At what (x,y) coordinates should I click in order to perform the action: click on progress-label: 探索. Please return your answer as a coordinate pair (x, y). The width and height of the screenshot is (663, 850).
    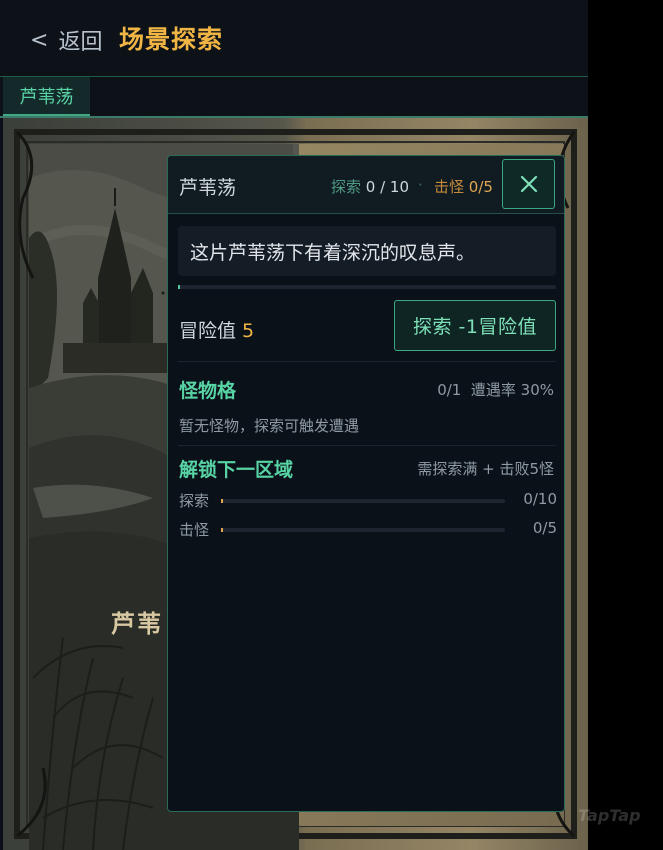
    Looking at the image, I should click on (194, 501).